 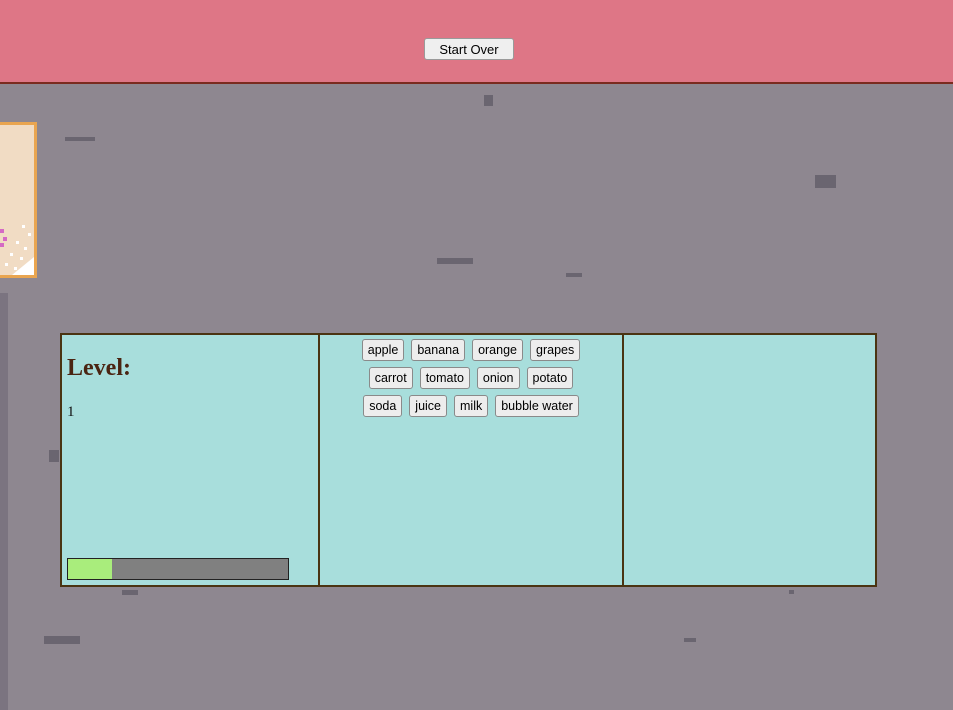 What do you see at coordinates (444, 378) in the screenshot?
I see `word-button-tomato: tomato` at bounding box center [444, 378].